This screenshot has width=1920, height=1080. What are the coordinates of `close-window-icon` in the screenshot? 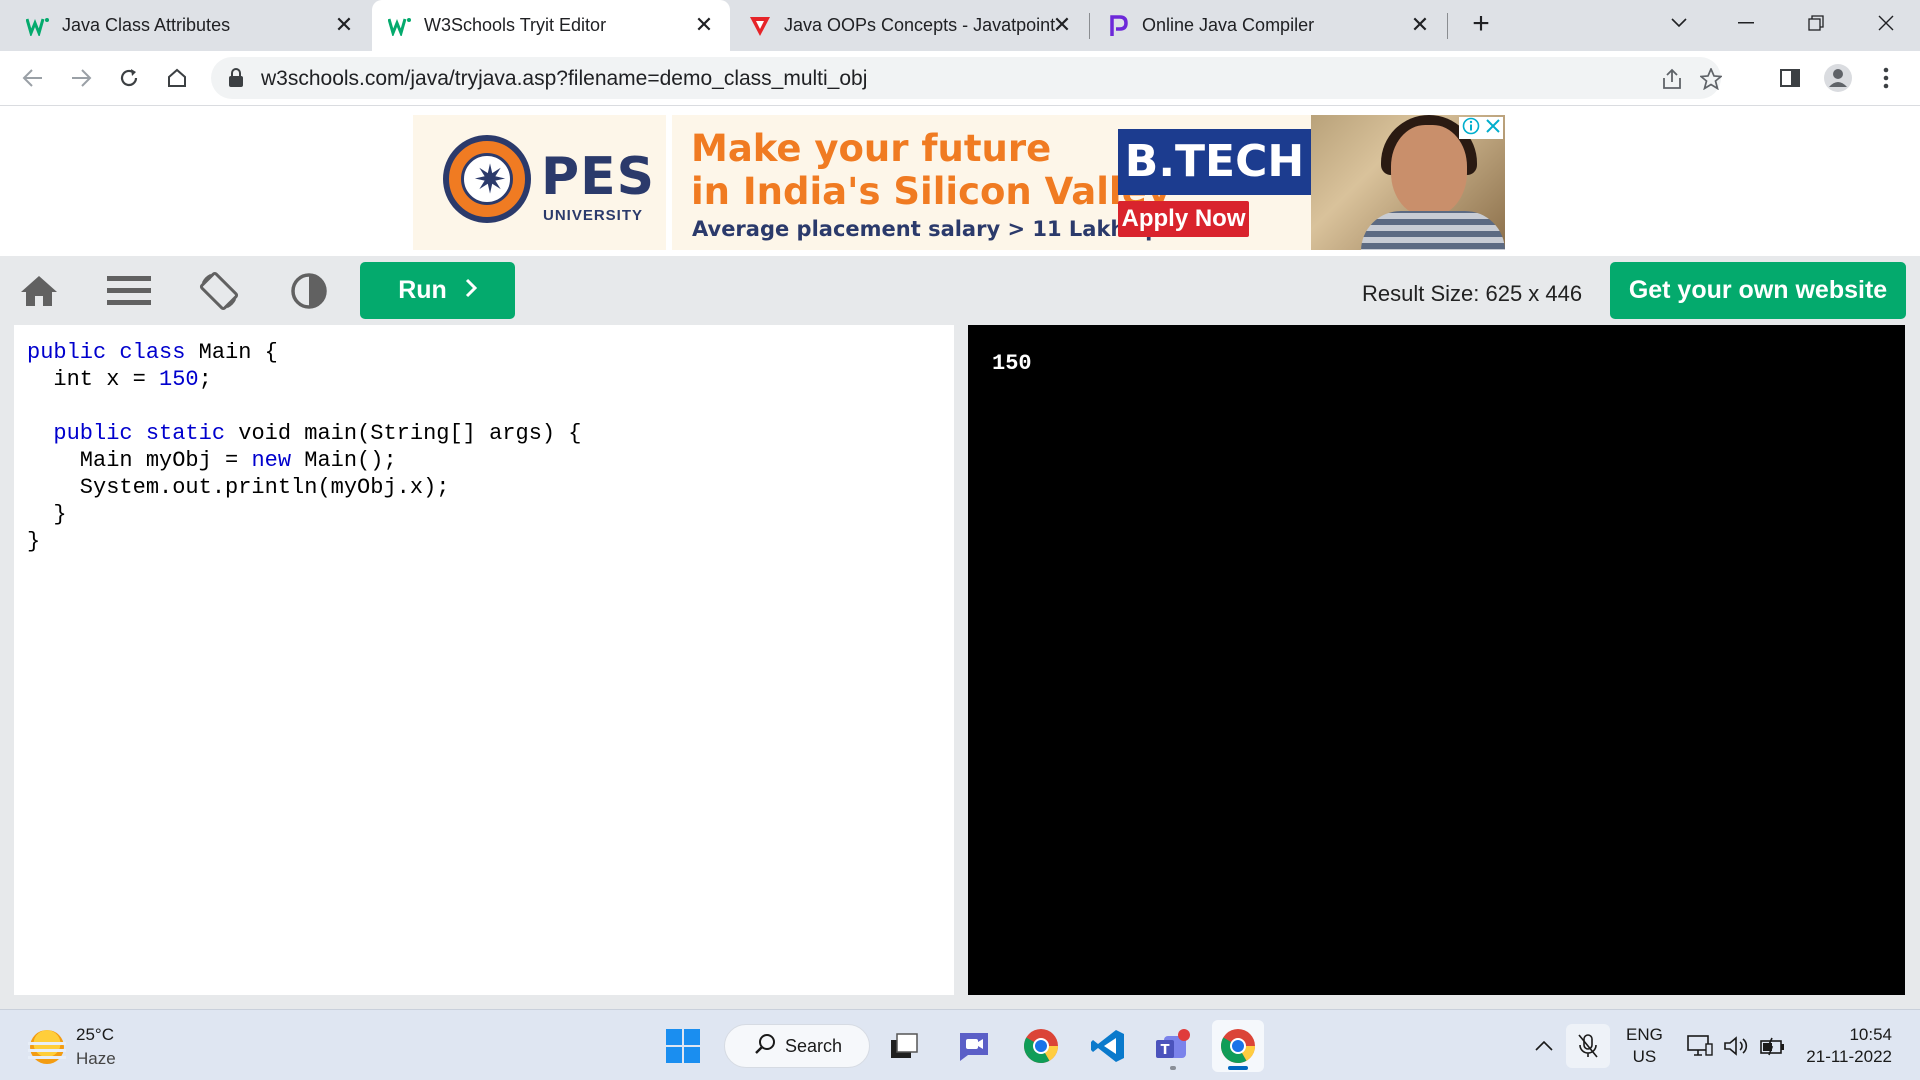 It's located at (1886, 23).